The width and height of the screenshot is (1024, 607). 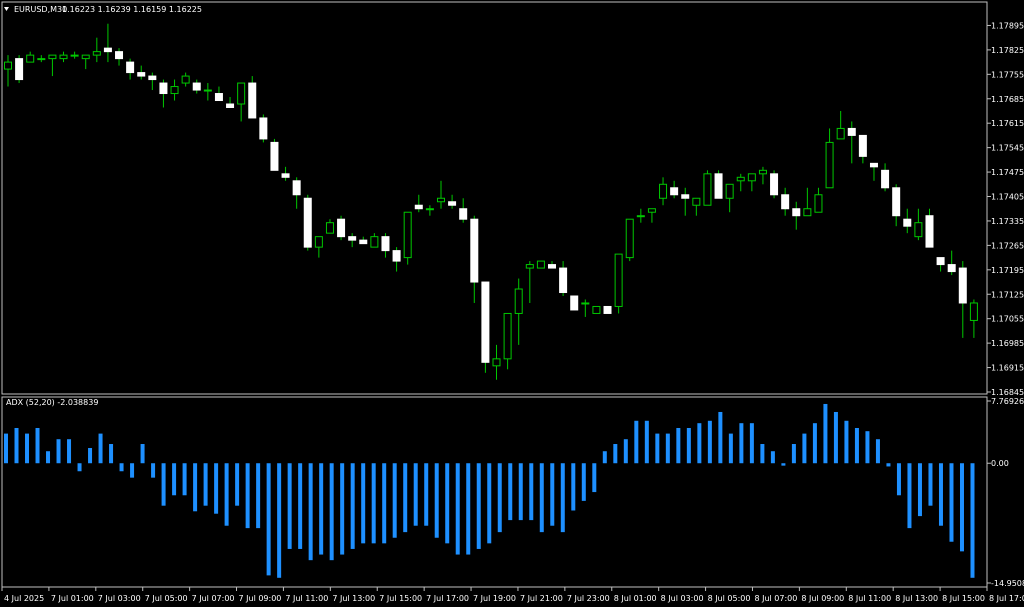 I want to click on price-tick-label: 1.17895, so click(x=1007, y=25).